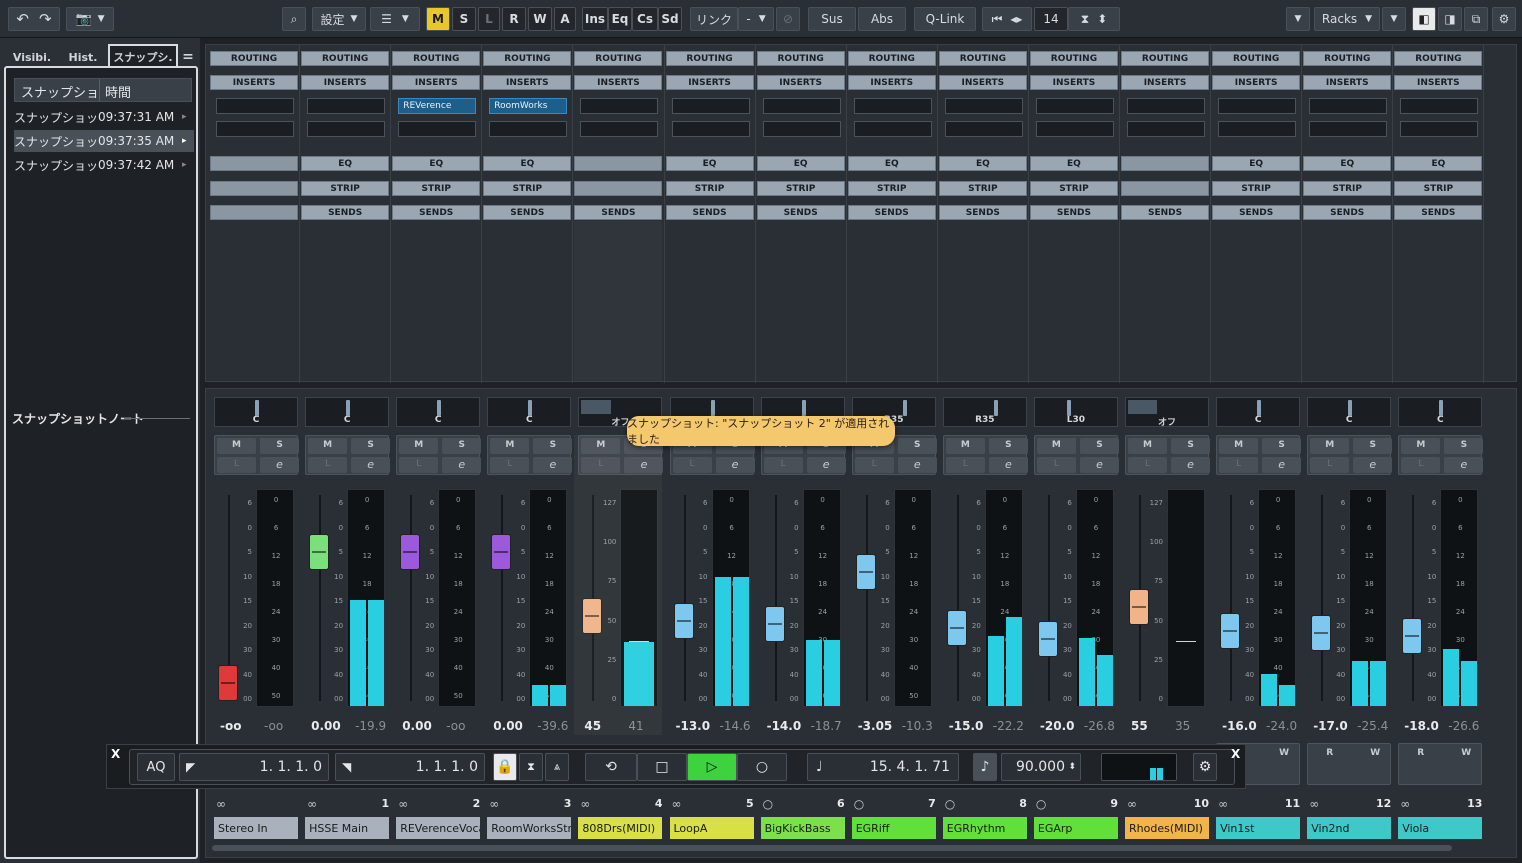 The image size is (1522, 863). I want to click on tab-visibility: Visibi., so click(32, 57).